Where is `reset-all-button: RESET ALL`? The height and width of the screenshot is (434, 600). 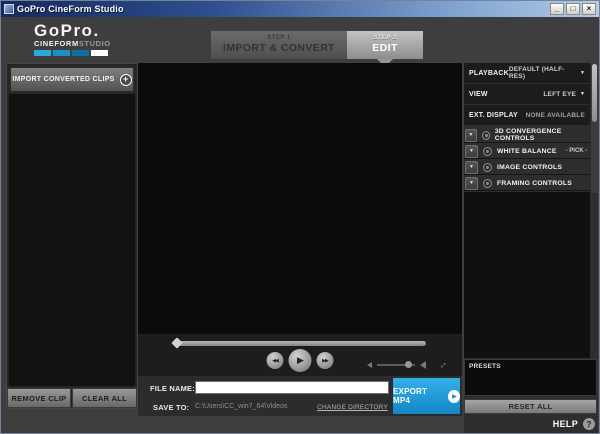 reset-all-button: RESET ALL is located at coordinates (530, 406).